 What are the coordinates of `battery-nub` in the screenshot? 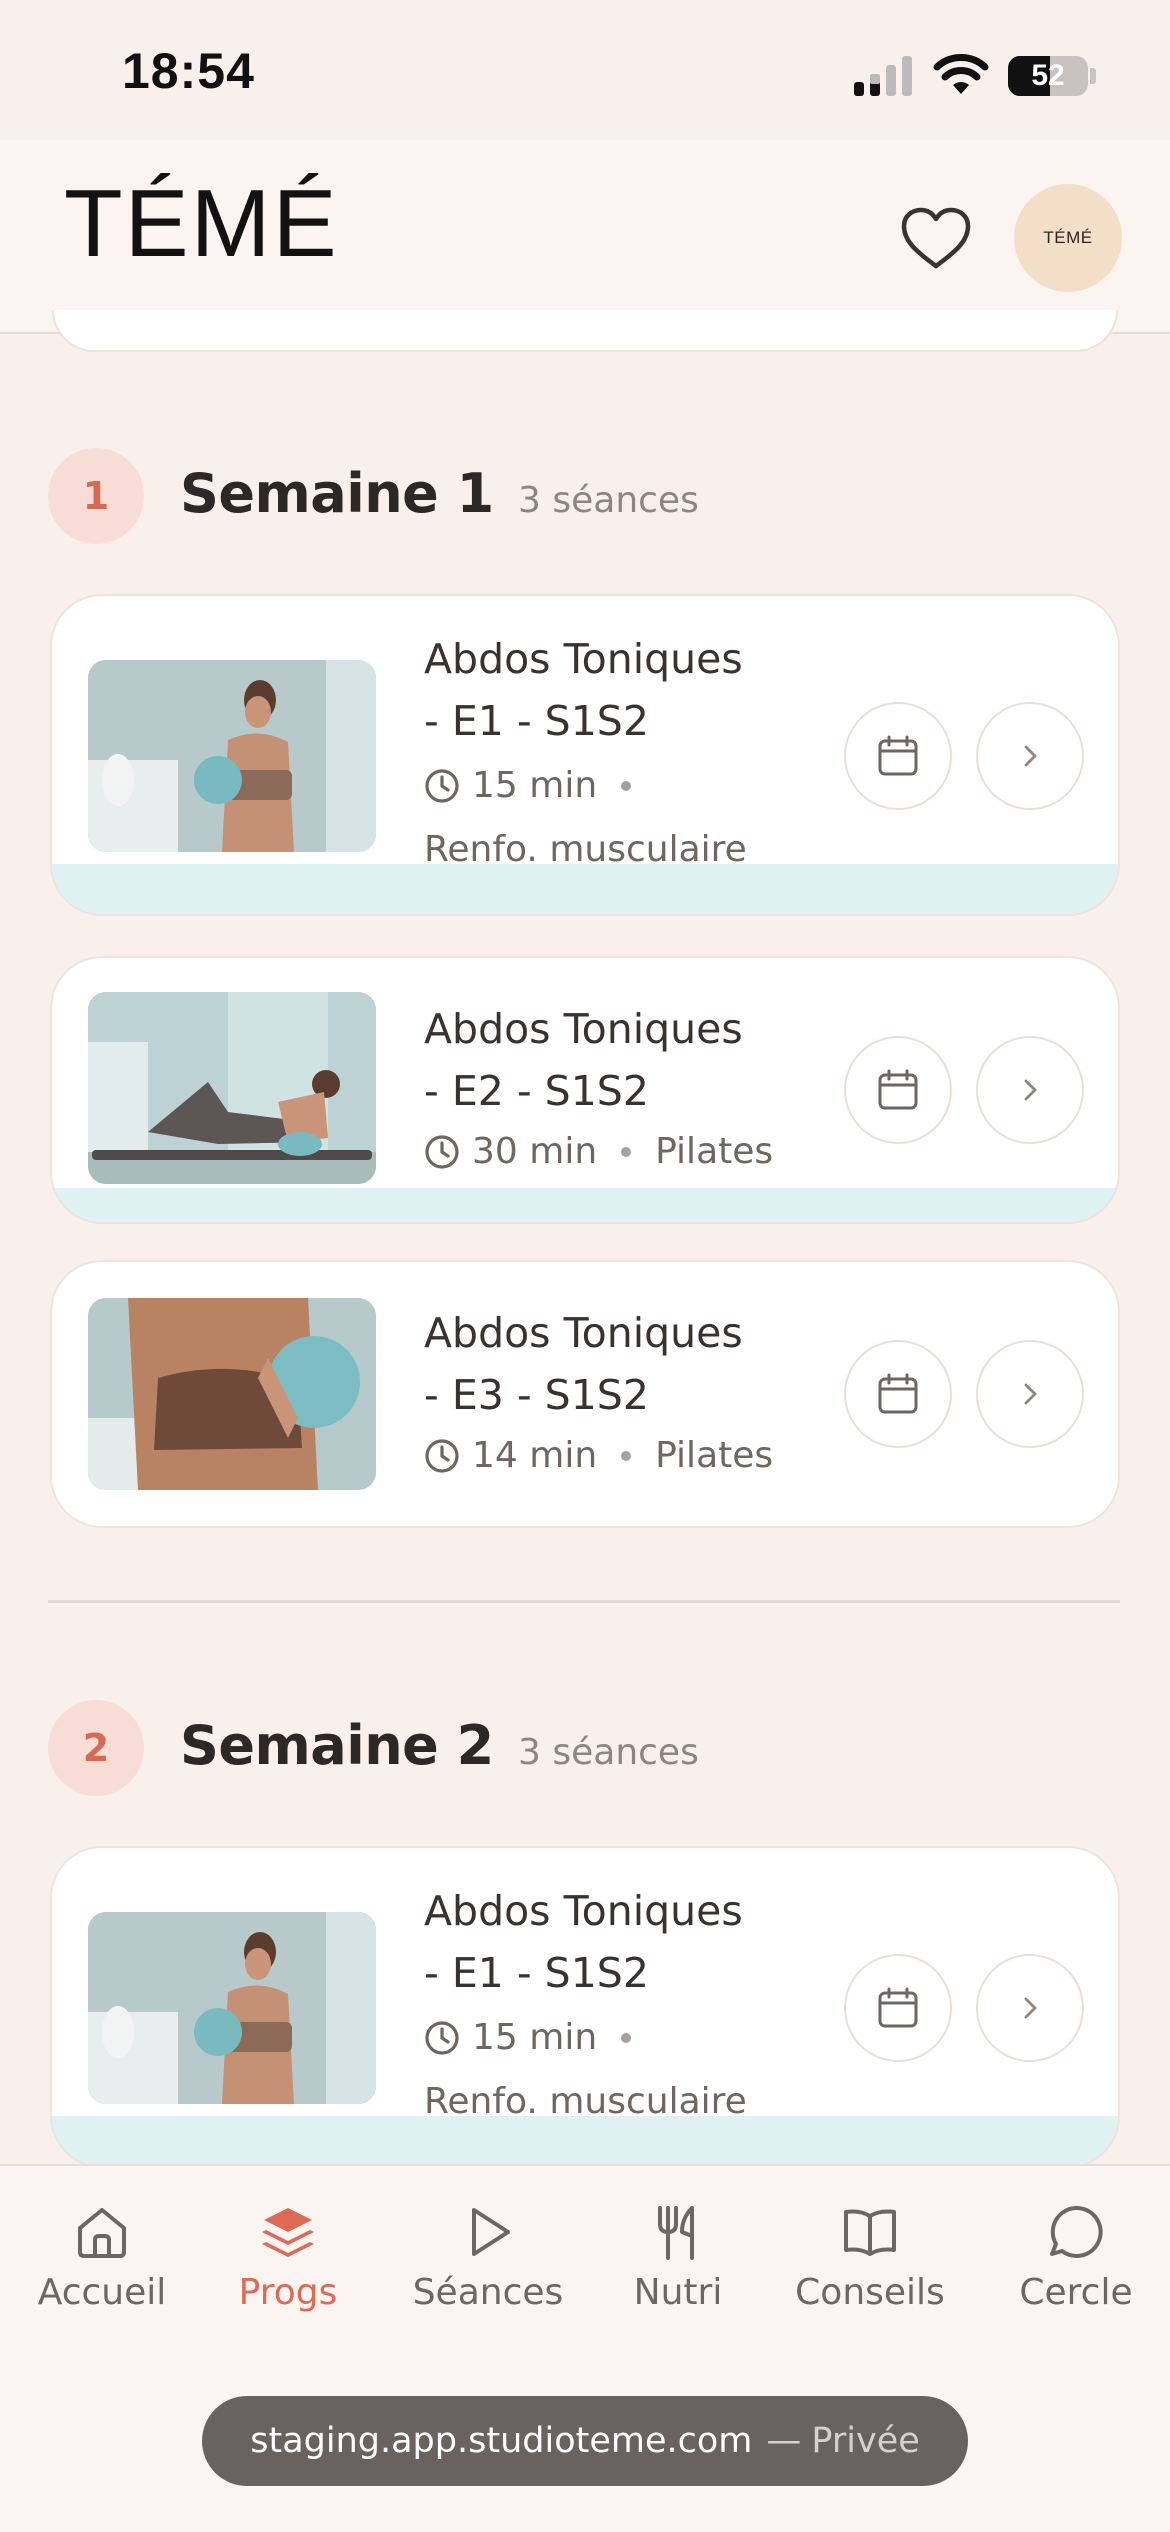 It's located at (1093, 76).